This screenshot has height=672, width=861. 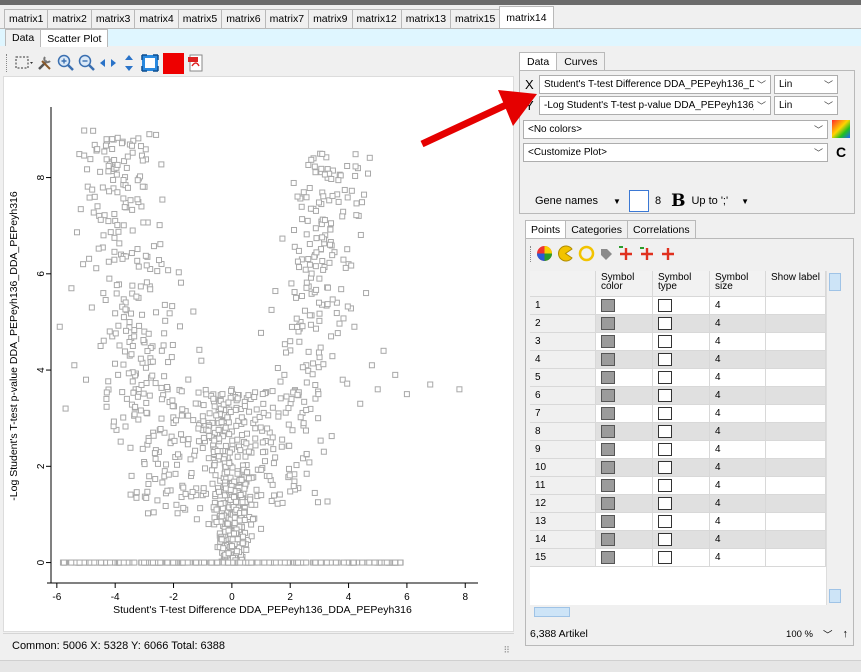 What do you see at coordinates (678, 504) in the screenshot?
I see `table-row: 12 4` at bounding box center [678, 504].